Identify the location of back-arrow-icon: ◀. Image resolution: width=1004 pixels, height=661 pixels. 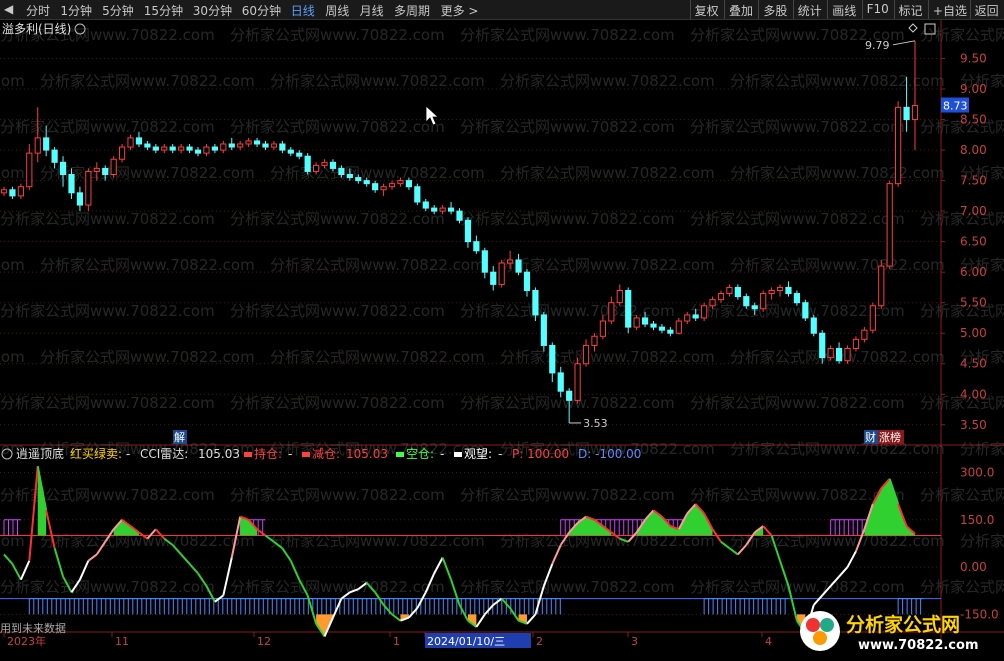
(8, 9).